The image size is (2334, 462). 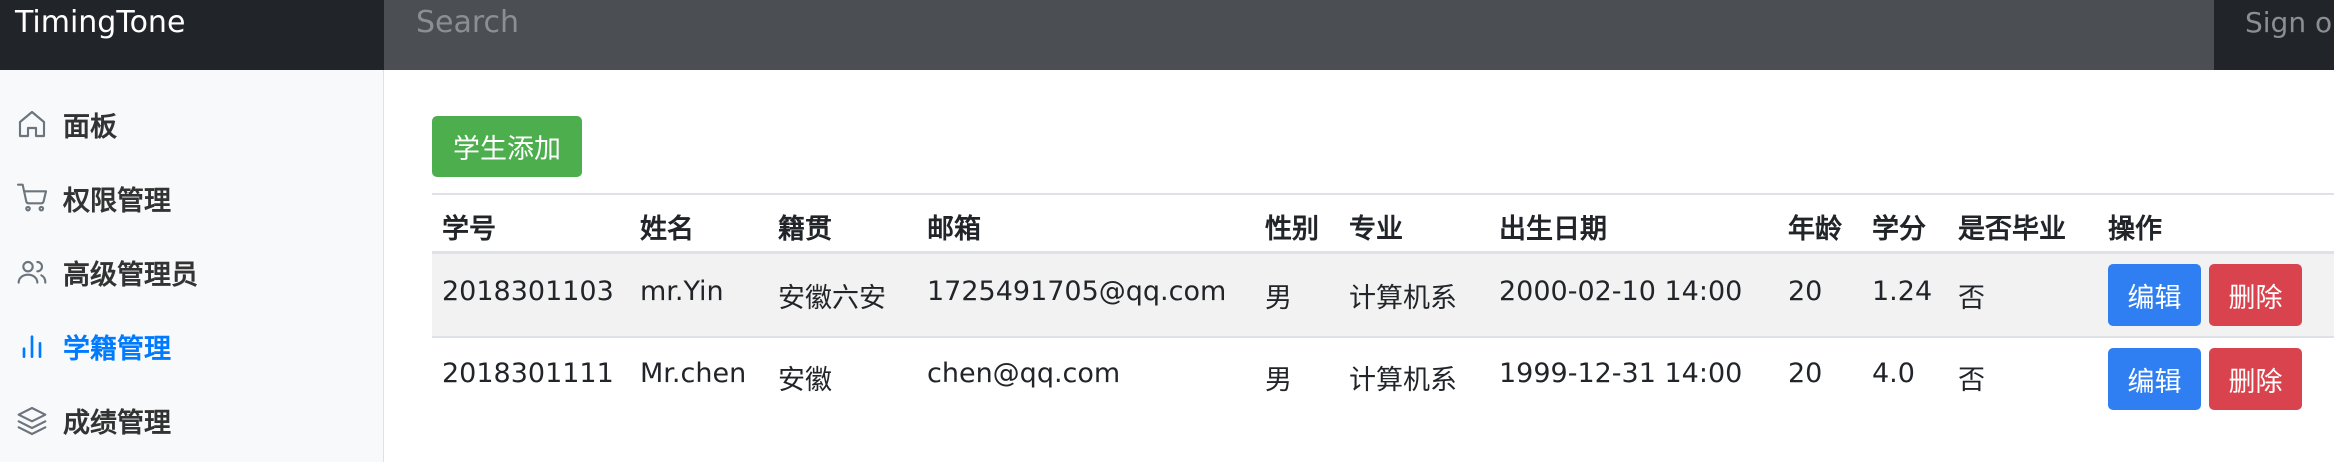 What do you see at coordinates (528, 291) in the screenshot?
I see `cell-student-id: 2018301103` at bounding box center [528, 291].